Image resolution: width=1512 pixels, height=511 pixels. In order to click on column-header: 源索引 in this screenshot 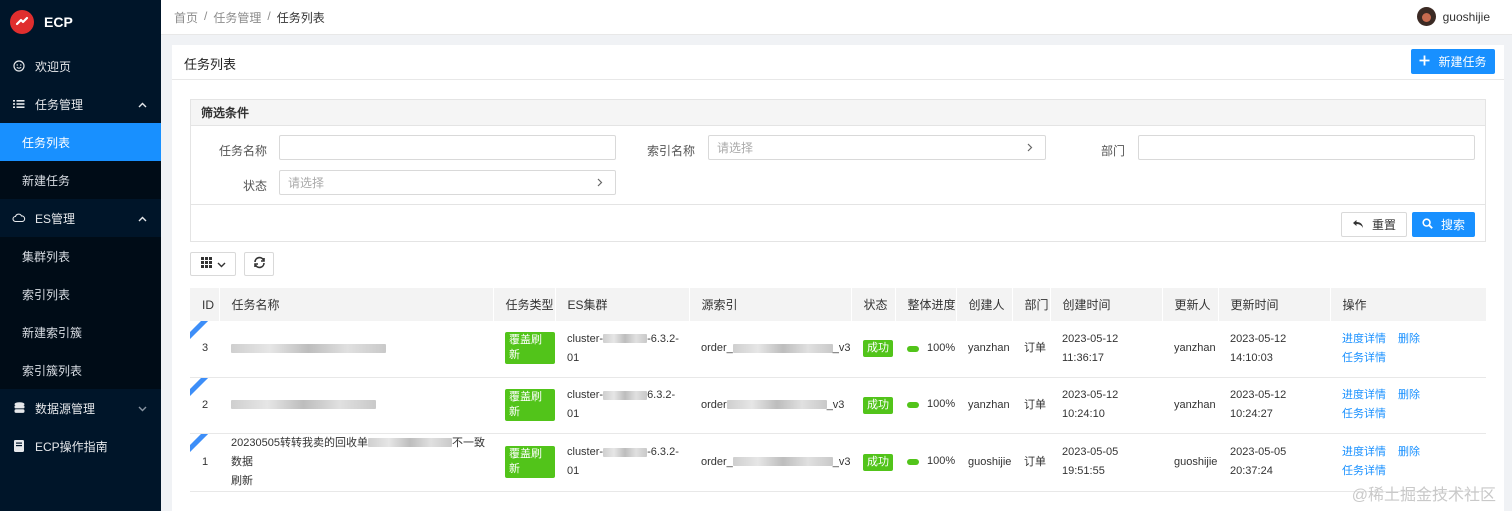, I will do `click(770, 304)`.